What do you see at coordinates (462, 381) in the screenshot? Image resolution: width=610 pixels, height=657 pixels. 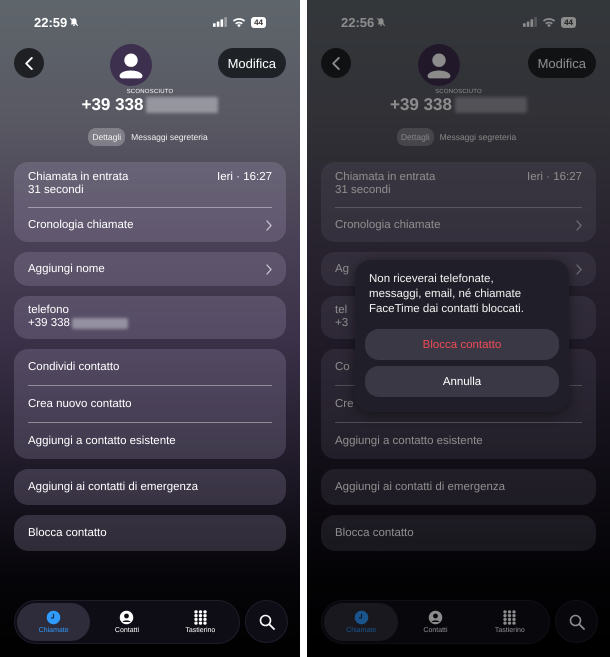 I see `cancel-button: Annulla` at bounding box center [462, 381].